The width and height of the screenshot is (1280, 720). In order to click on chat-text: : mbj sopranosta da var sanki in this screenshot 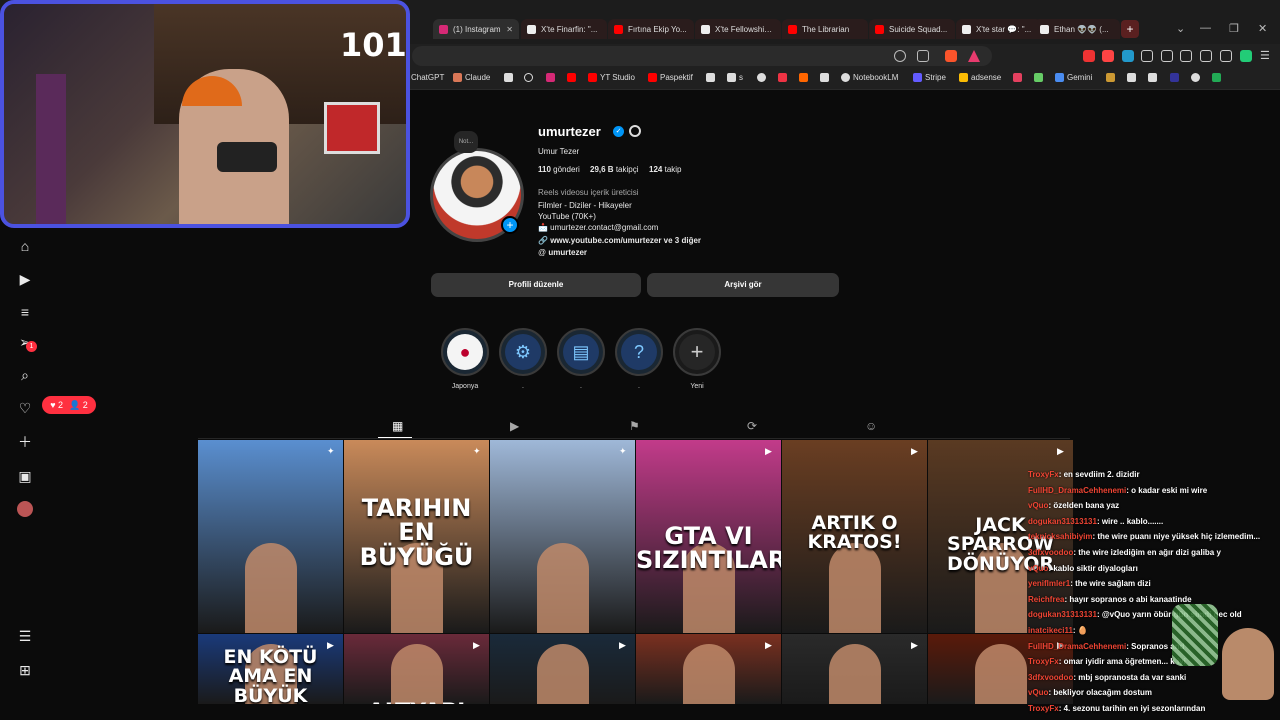, I will do `click(1130, 677)`.